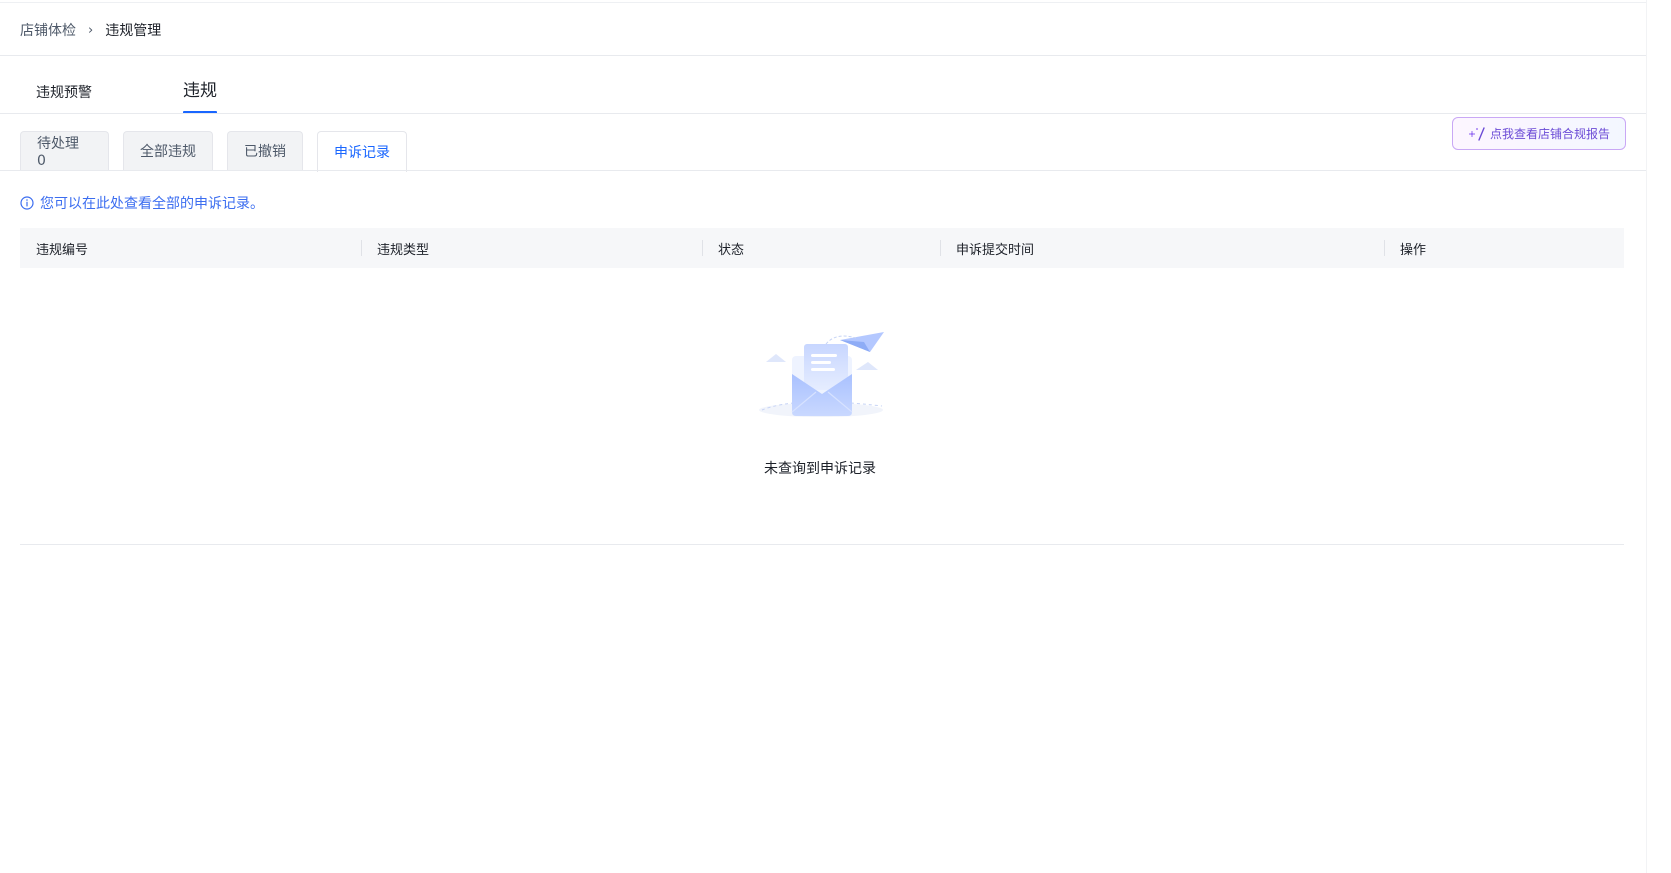  I want to click on breadcrumb-current: 违规管理, so click(133, 31).